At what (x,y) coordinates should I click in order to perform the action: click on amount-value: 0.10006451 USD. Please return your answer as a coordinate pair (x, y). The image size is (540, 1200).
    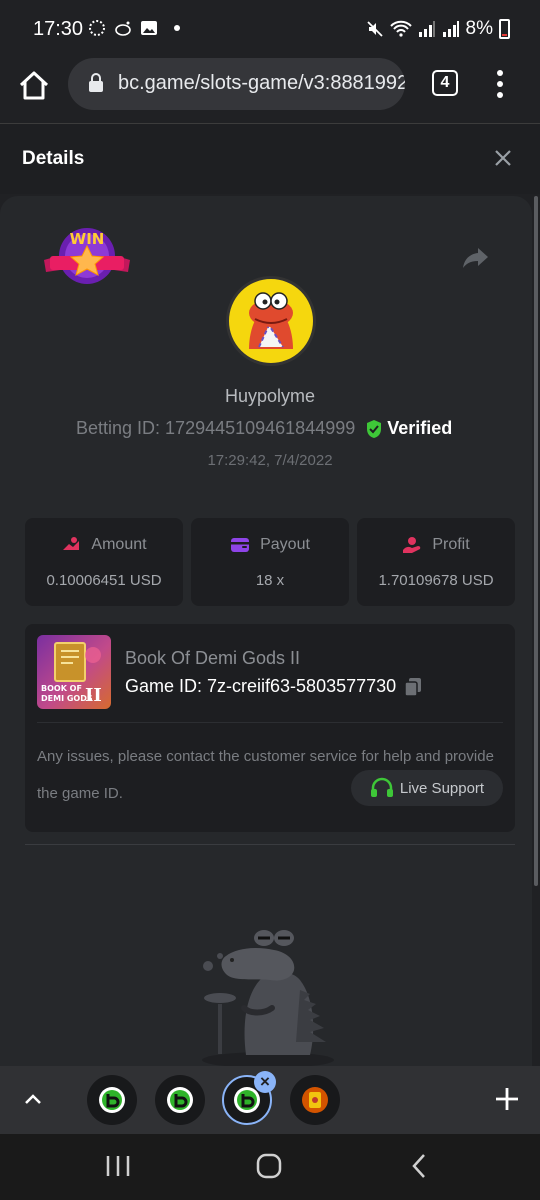
    Looking at the image, I should click on (104, 580).